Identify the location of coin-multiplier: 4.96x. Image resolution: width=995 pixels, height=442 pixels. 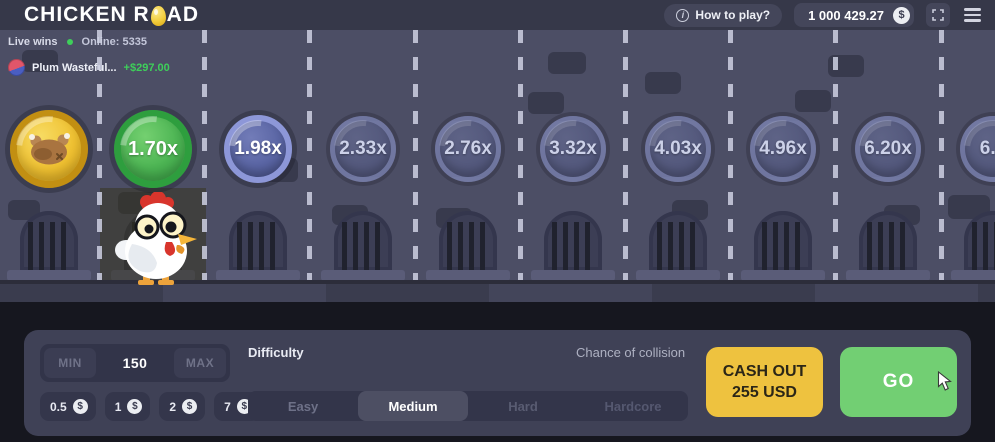
(783, 149).